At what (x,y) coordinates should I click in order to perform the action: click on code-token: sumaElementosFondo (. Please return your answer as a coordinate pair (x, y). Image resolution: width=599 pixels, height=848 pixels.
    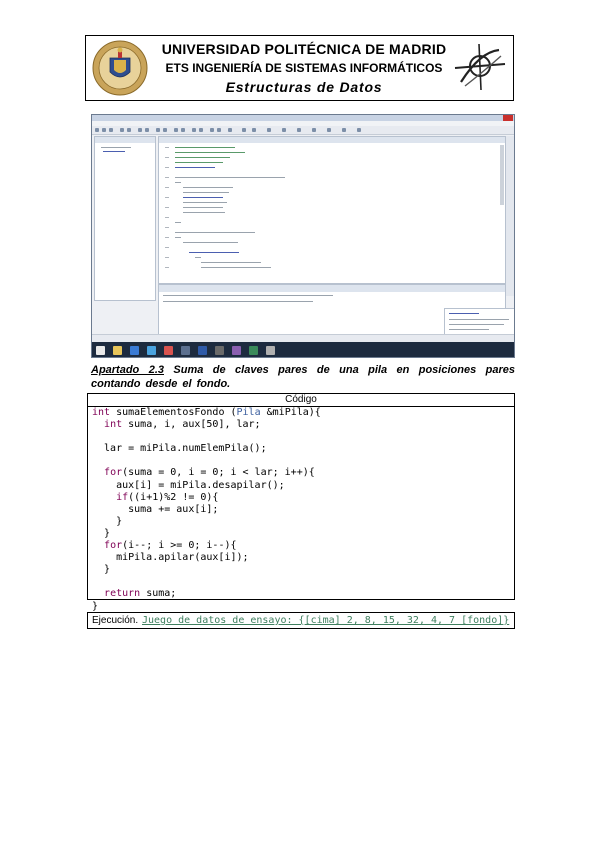
    Looking at the image, I should click on (176, 412).